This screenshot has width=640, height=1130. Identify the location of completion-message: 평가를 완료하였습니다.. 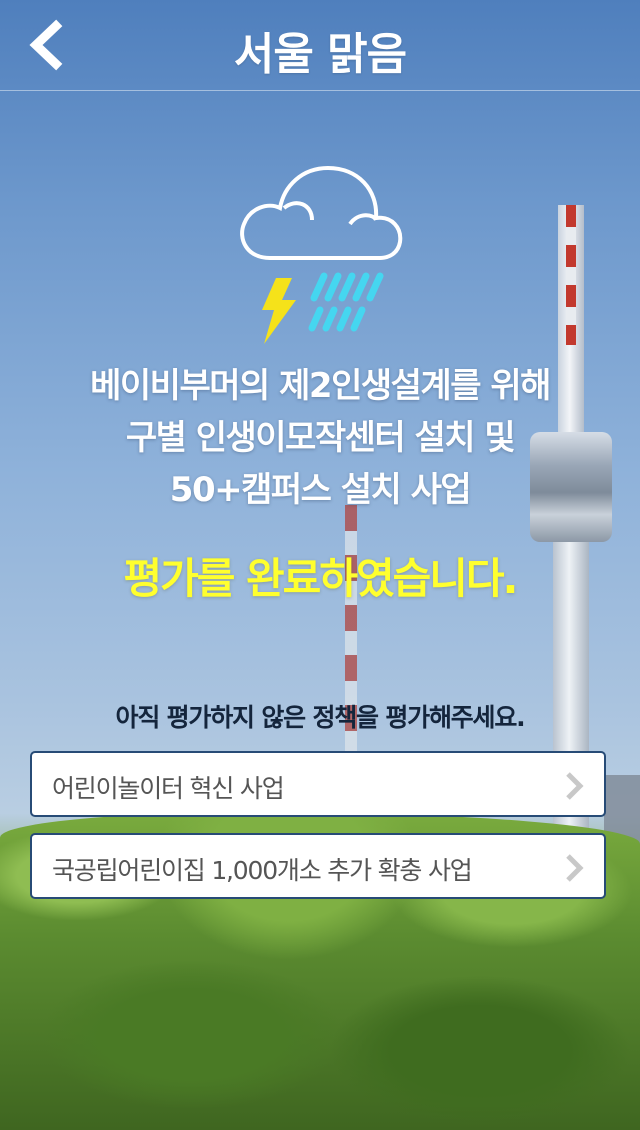
(321, 578).